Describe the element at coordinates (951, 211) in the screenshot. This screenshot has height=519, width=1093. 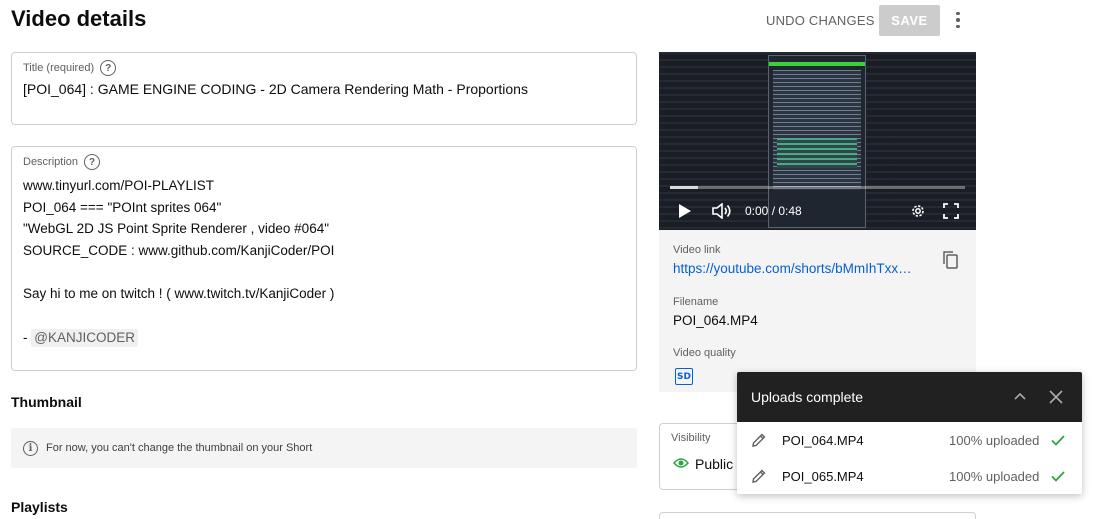
I see `fullscreen-icon` at that location.